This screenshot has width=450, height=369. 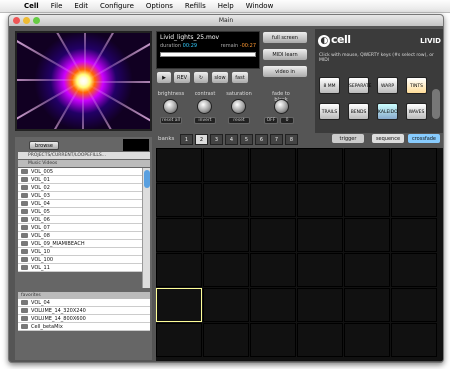 What do you see at coordinates (57, 6) in the screenshot?
I see `menu-file: File` at bounding box center [57, 6].